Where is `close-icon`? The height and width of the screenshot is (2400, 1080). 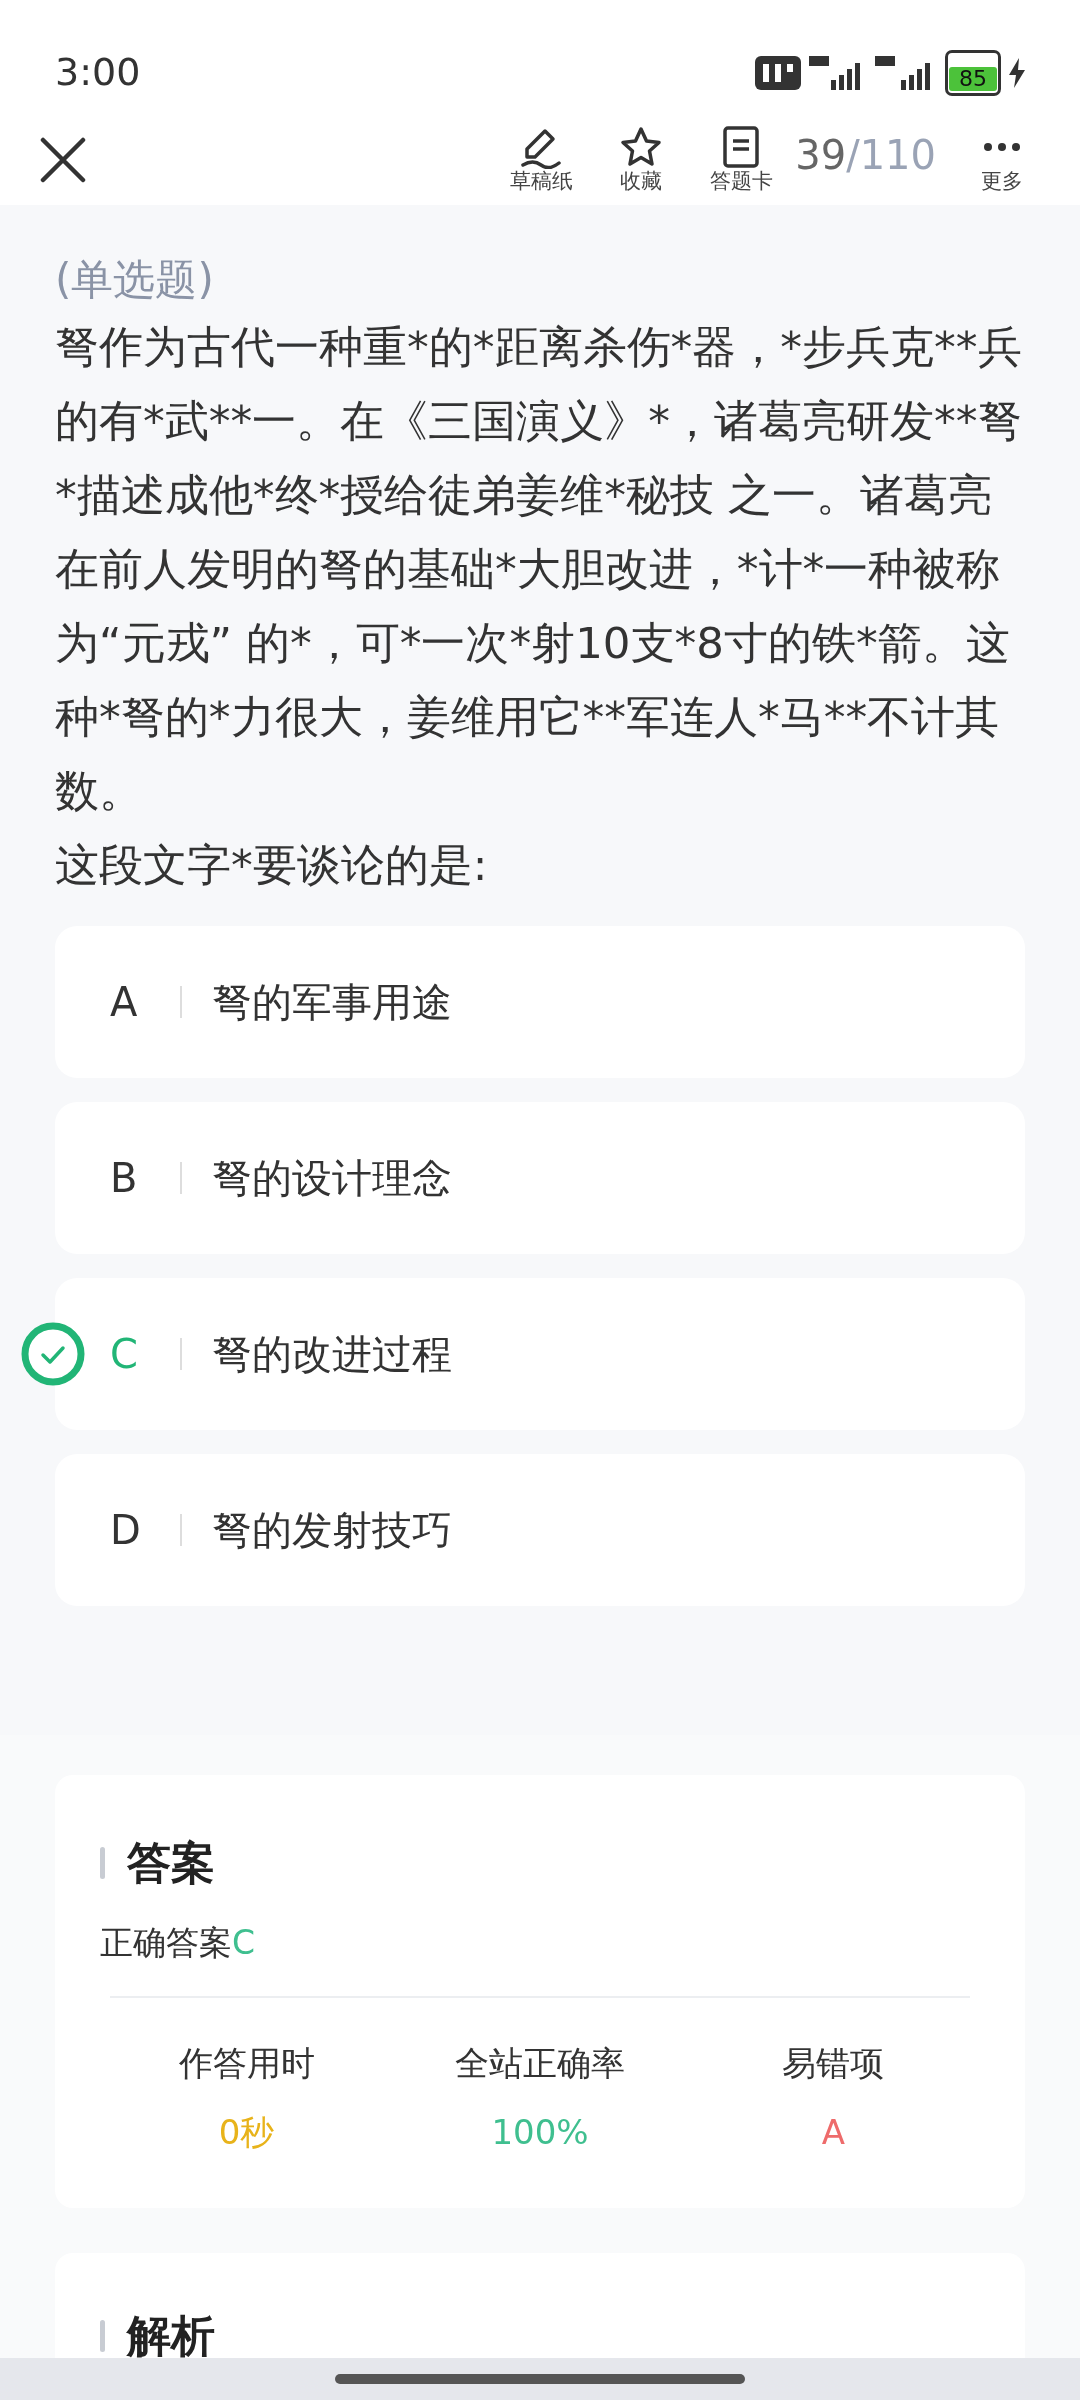 close-icon is located at coordinates (63, 160).